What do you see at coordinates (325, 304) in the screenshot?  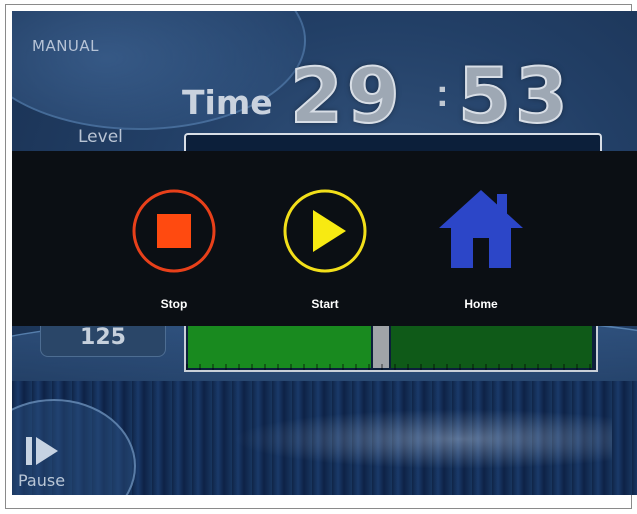 I see `start-label: Start` at bounding box center [325, 304].